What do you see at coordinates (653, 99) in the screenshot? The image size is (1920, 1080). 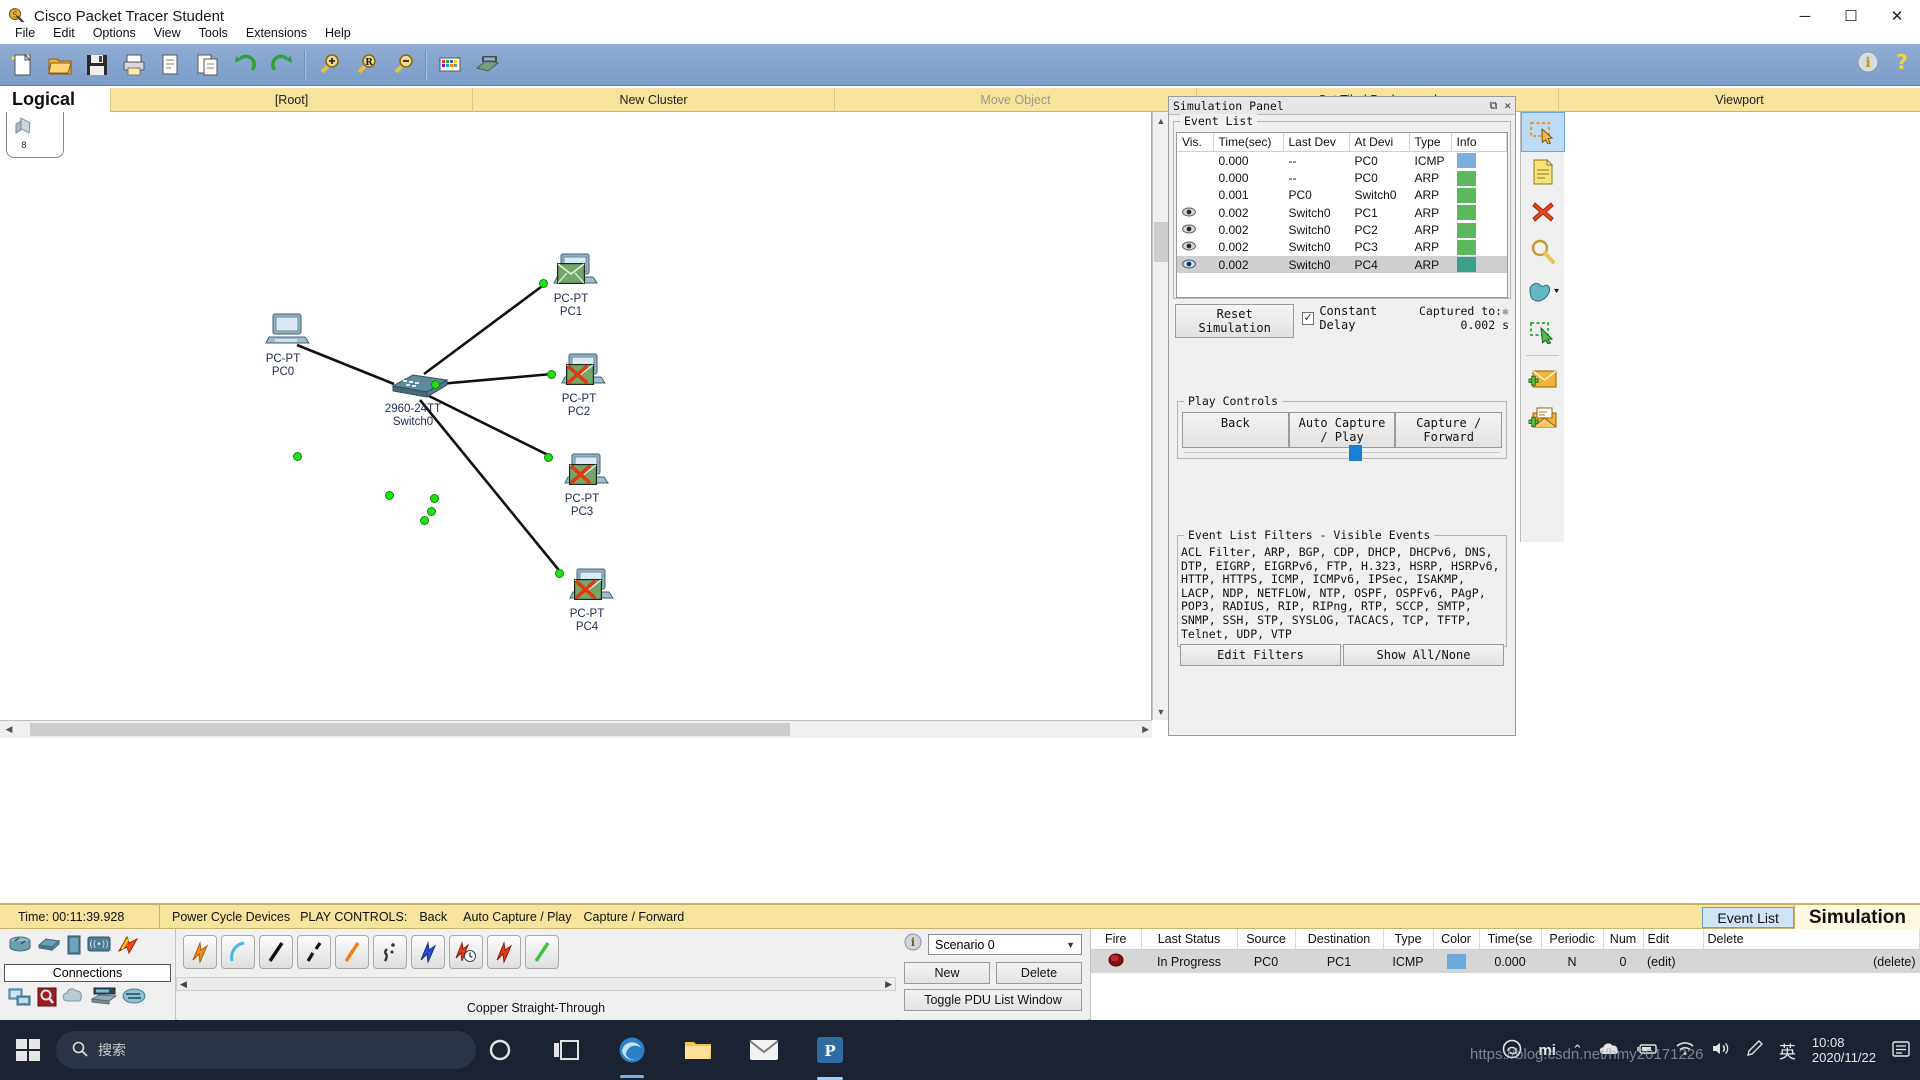 I see `new-cluster-button: New Cluster` at bounding box center [653, 99].